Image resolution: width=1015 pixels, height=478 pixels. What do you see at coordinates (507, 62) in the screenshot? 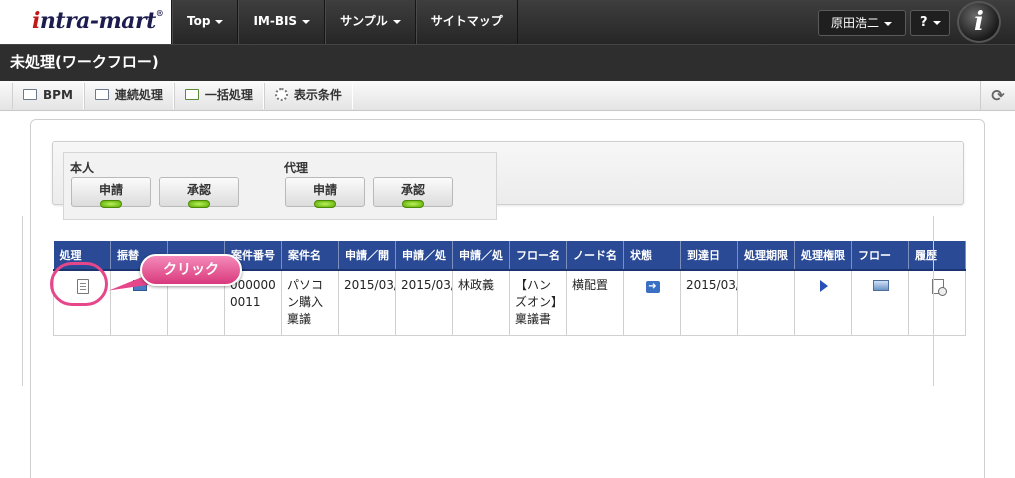
I see `title-bar: 未処理(ワークフロー)` at bounding box center [507, 62].